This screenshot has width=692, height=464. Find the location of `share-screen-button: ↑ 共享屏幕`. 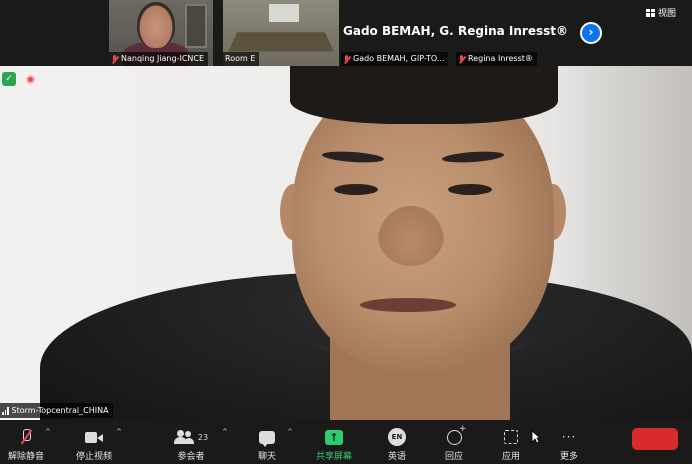

share-screen-button: ↑ 共享屏幕 is located at coordinates (334, 443).